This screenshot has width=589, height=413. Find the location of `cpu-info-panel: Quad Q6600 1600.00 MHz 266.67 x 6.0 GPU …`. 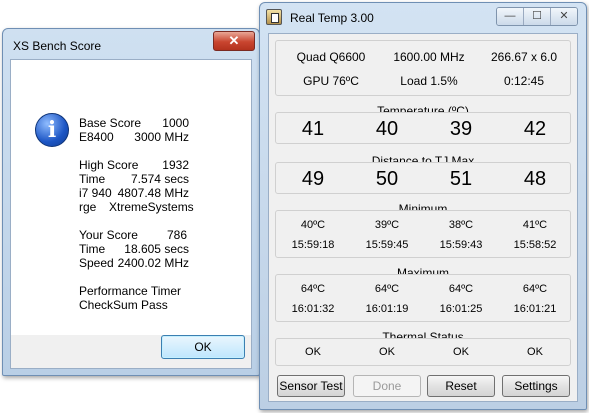

cpu-info-panel: Quad Q6600 1600.00 MHz 266.67 x 6.0 GPU … is located at coordinates (423, 68).